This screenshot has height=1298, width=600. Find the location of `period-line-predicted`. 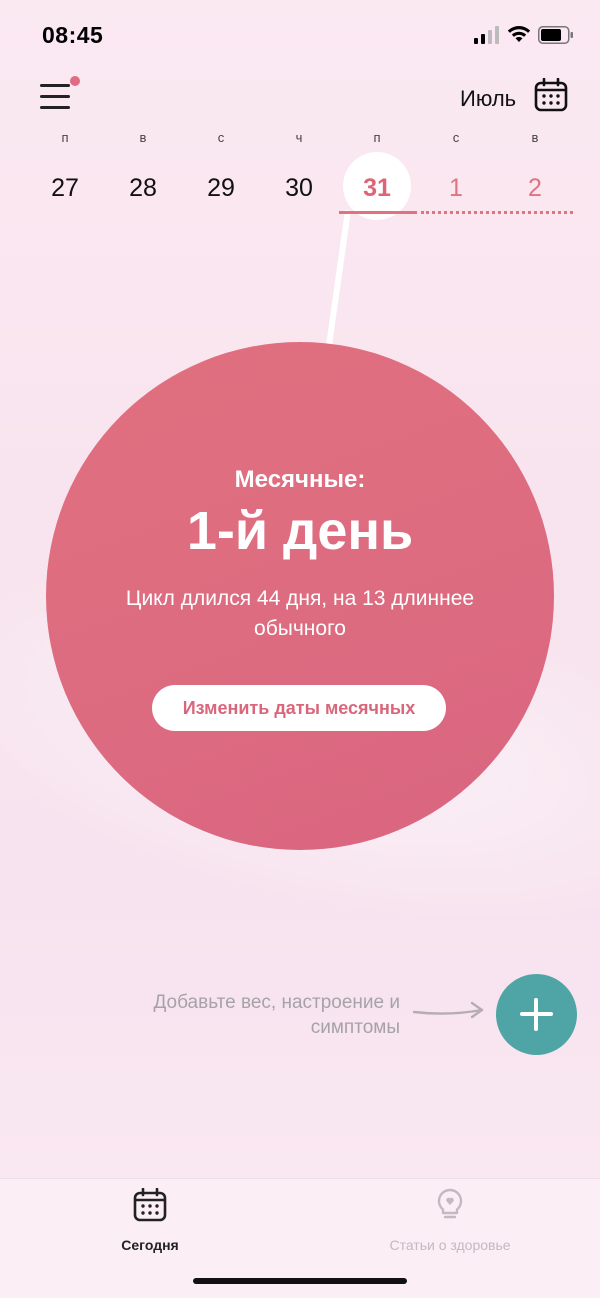

period-line-predicted is located at coordinates (497, 212).